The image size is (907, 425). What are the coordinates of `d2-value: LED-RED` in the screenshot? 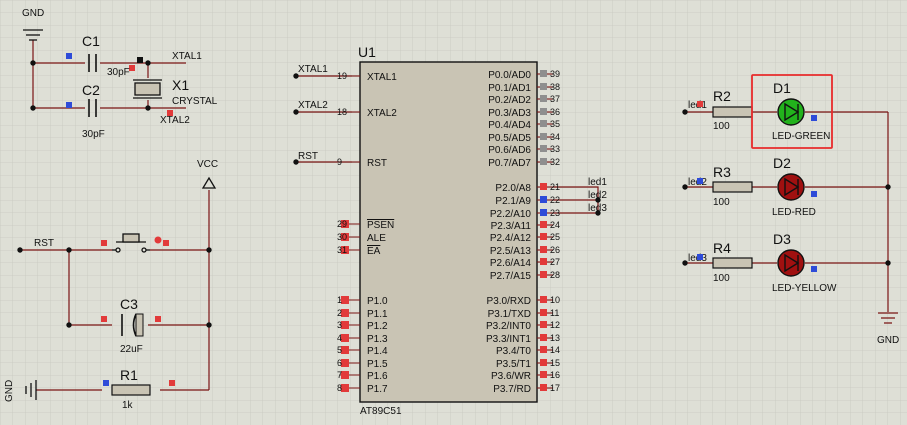 It's located at (794, 212).